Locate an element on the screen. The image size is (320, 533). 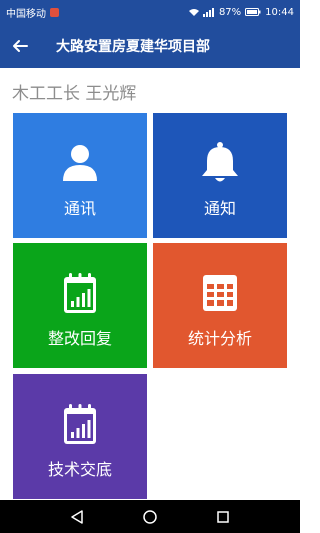
signal-icon is located at coordinates (208, 12).